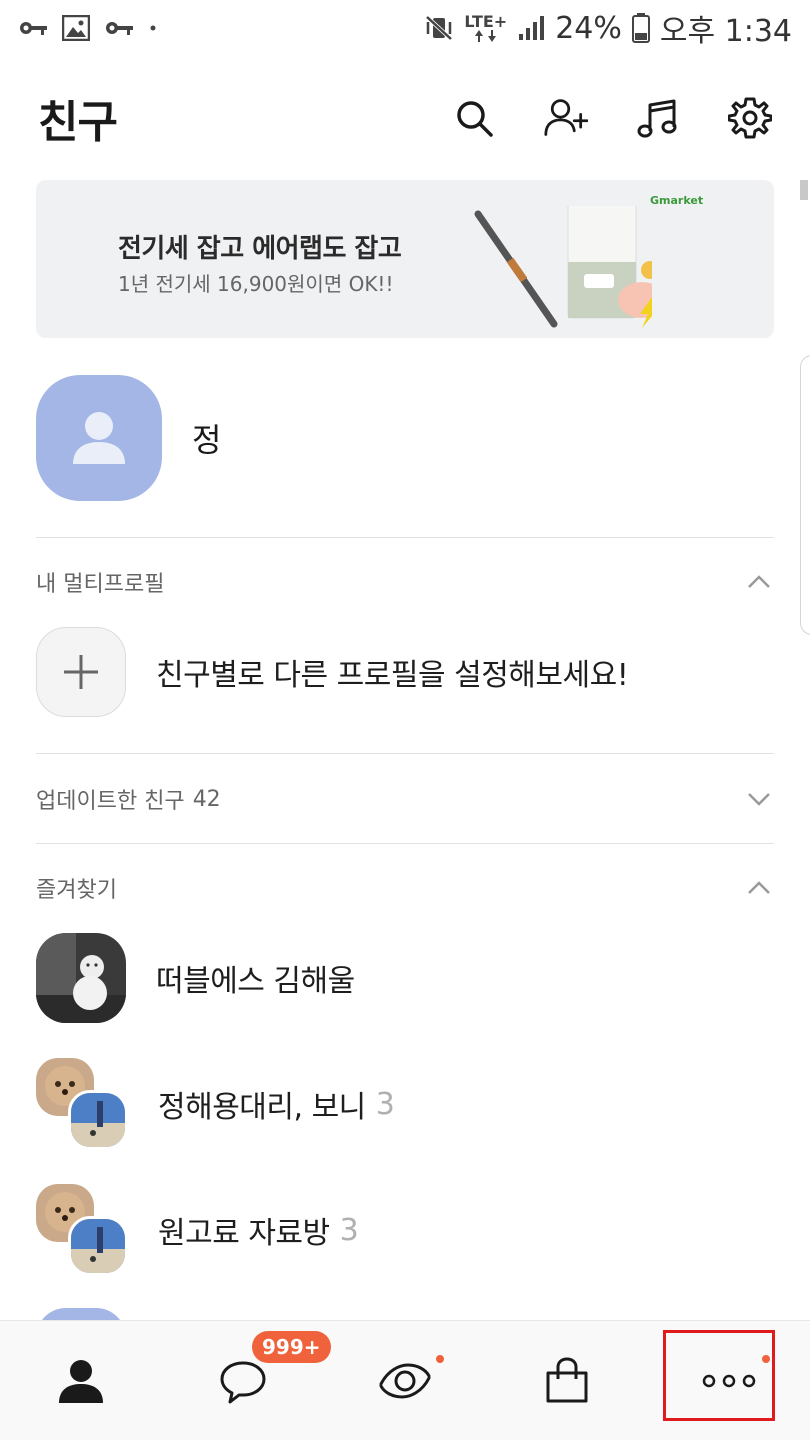  What do you see at coordinates (805, 495) in the screenshot?
I see `edge-panel-handle` at bounding box center [805, 495].